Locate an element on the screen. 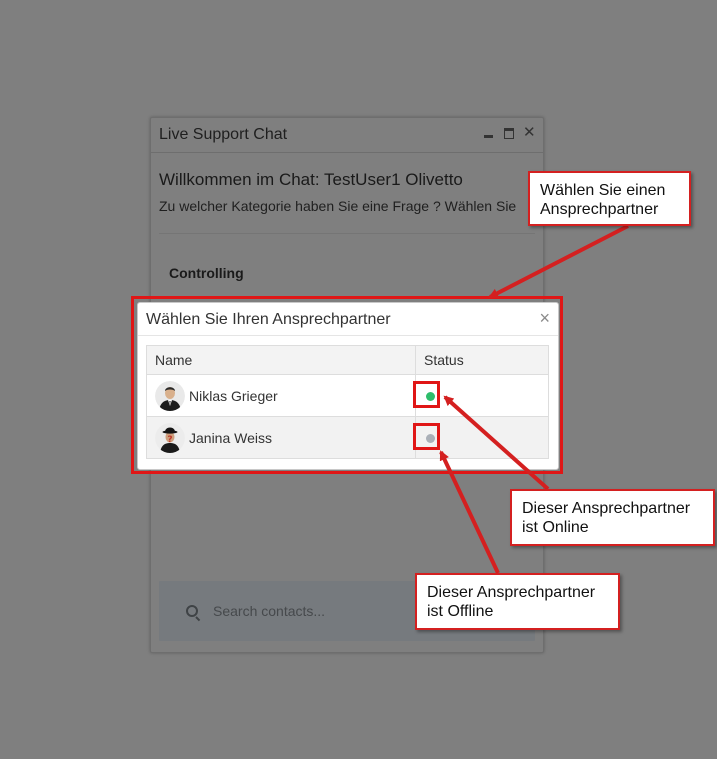  annotation-arrows is located at coordinates (534, 399).